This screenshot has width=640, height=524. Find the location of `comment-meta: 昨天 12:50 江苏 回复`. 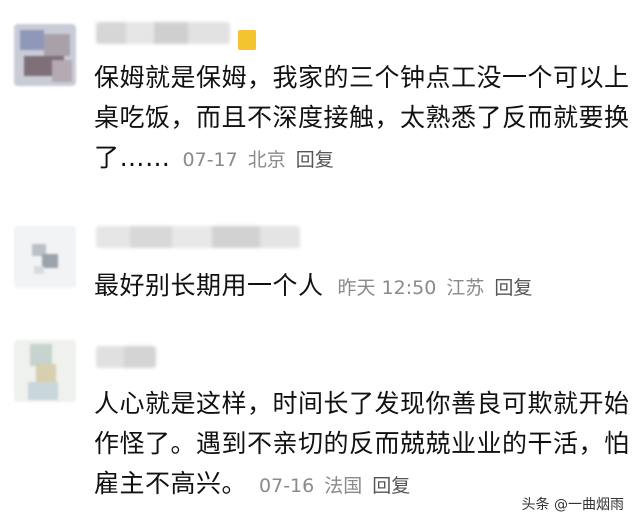

comment-meta: 昨天 12:50 江苏 回复 is located at coordinates (435, 288).